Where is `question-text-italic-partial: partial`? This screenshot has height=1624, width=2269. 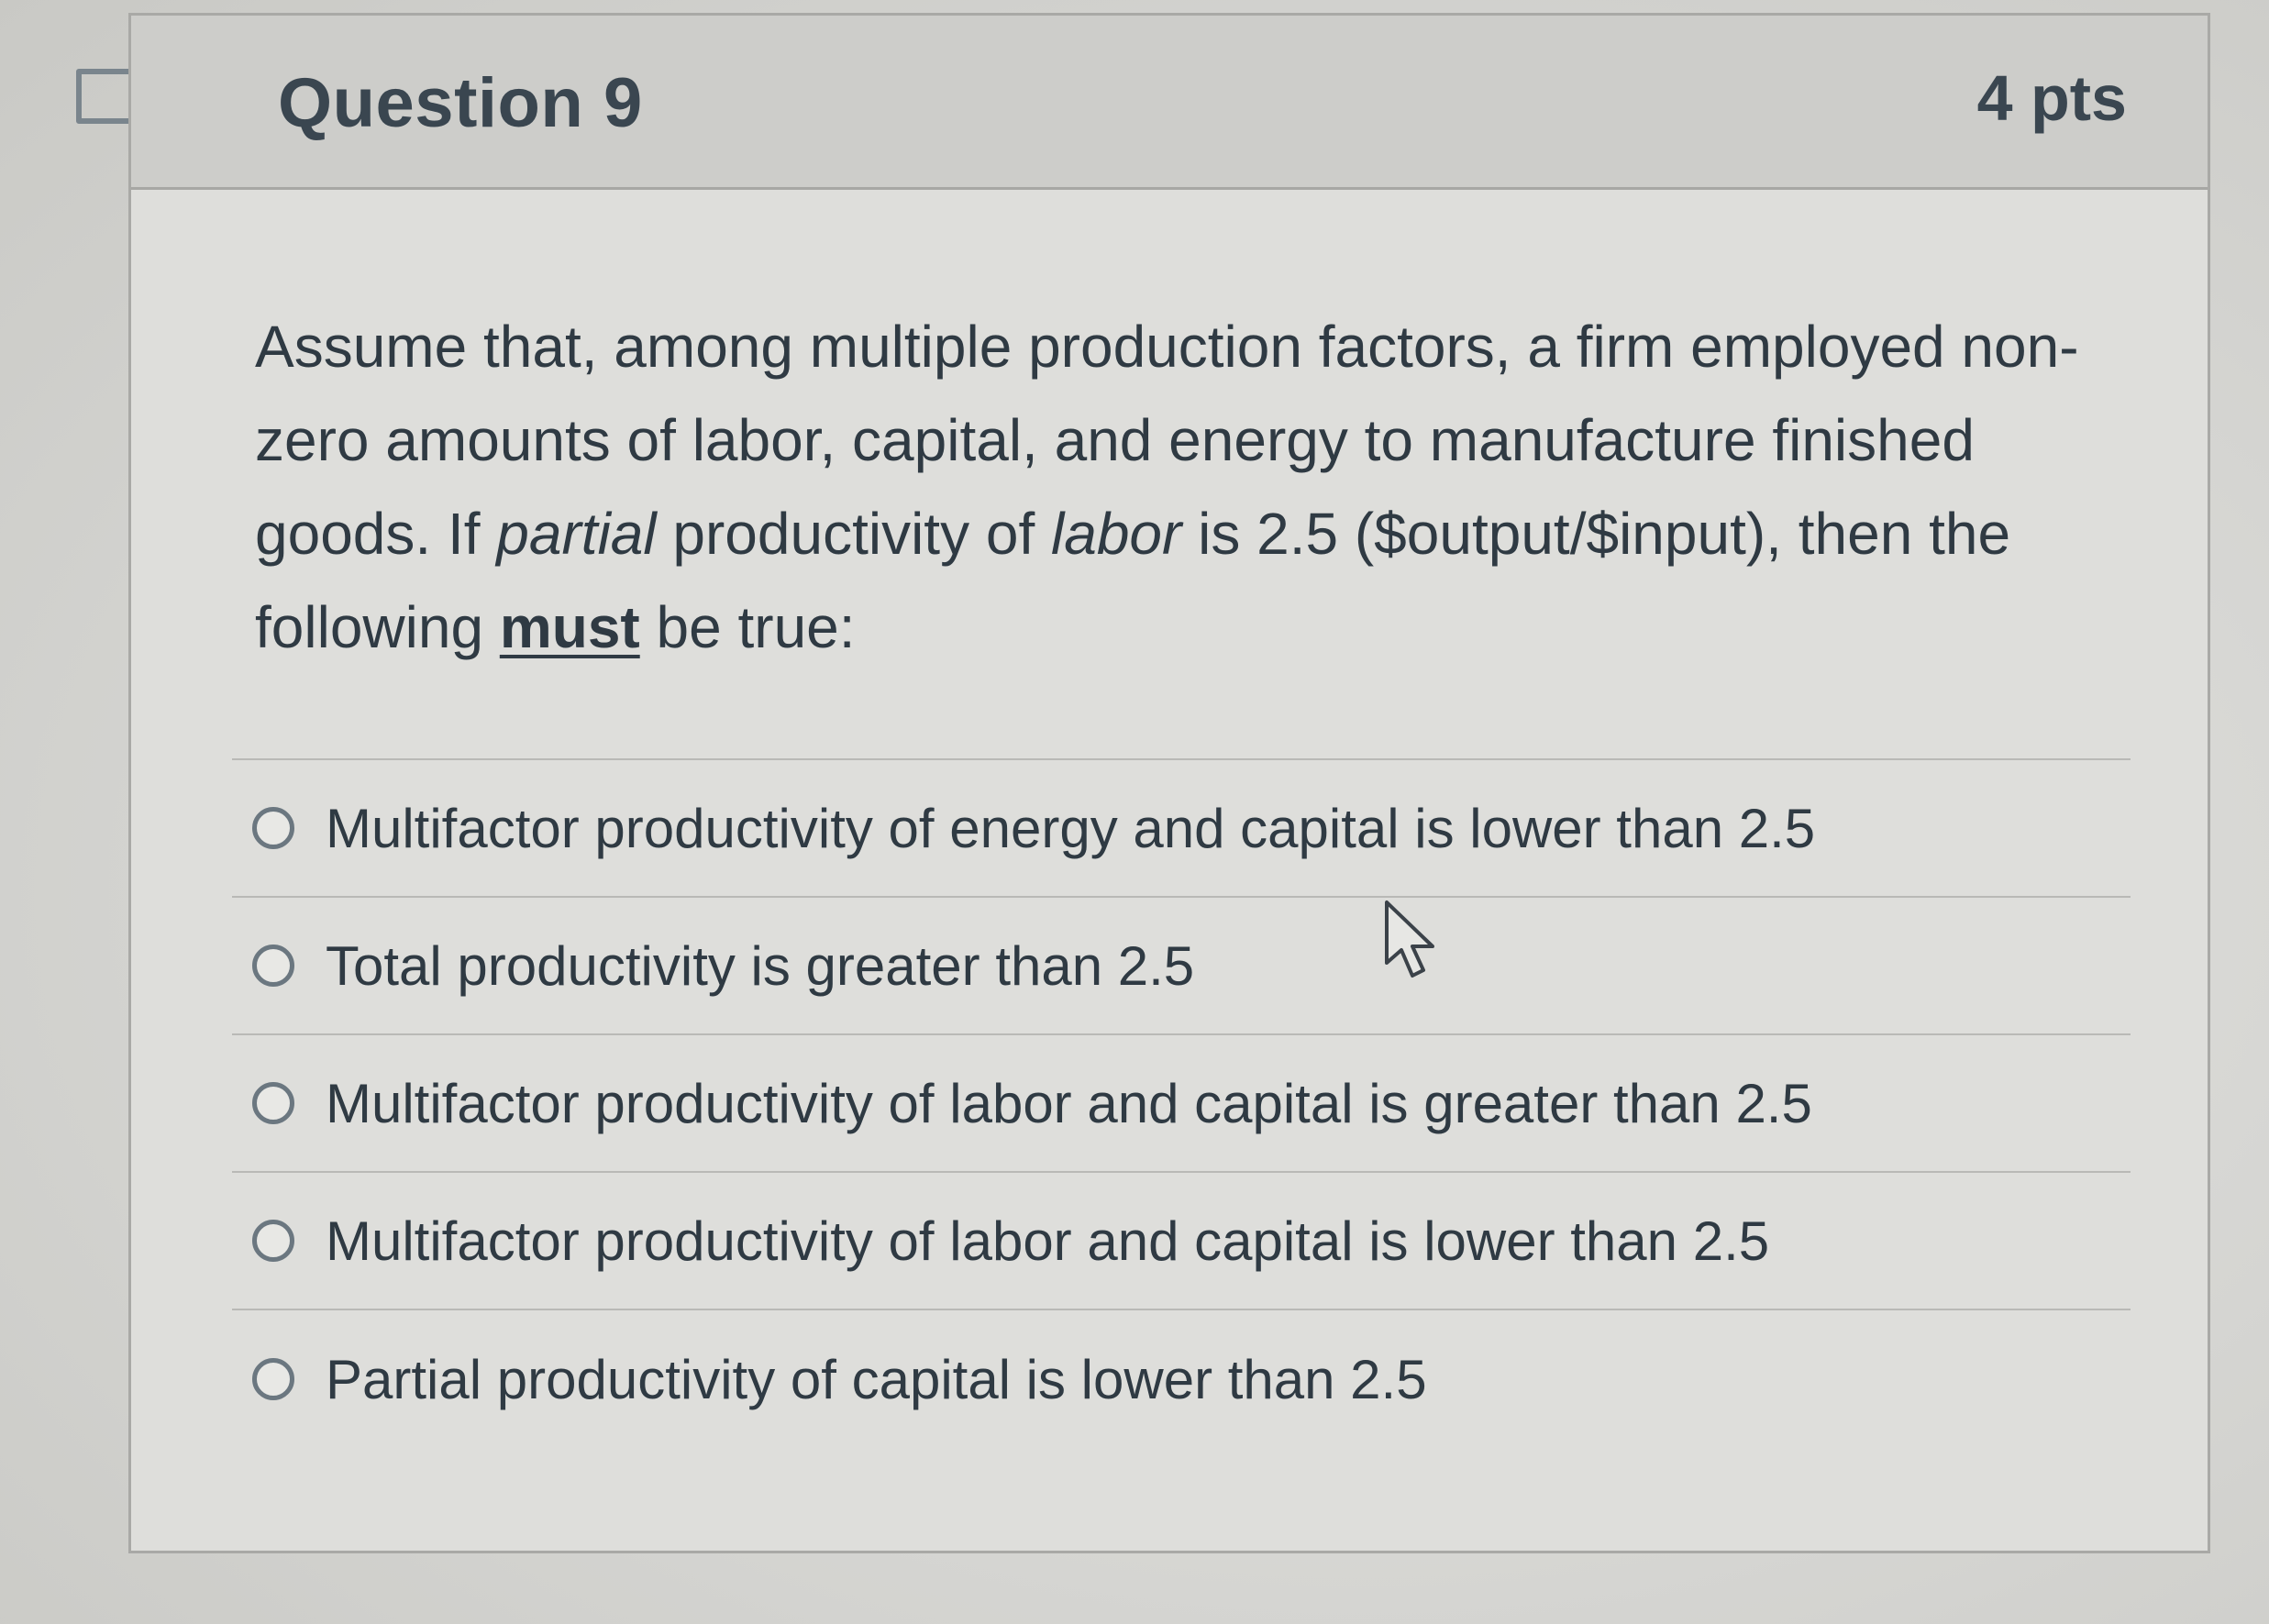
question-text-italic-partial: partial is located at coordinates (576, 534).